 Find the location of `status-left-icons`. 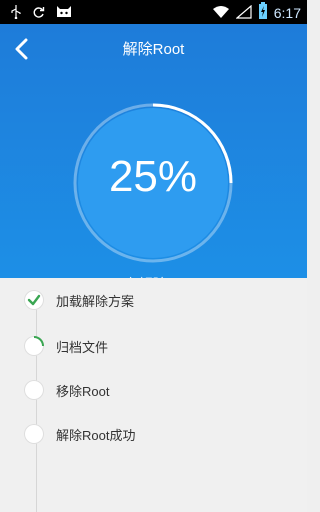

status-left-icons is located at coordinates (41, 13).